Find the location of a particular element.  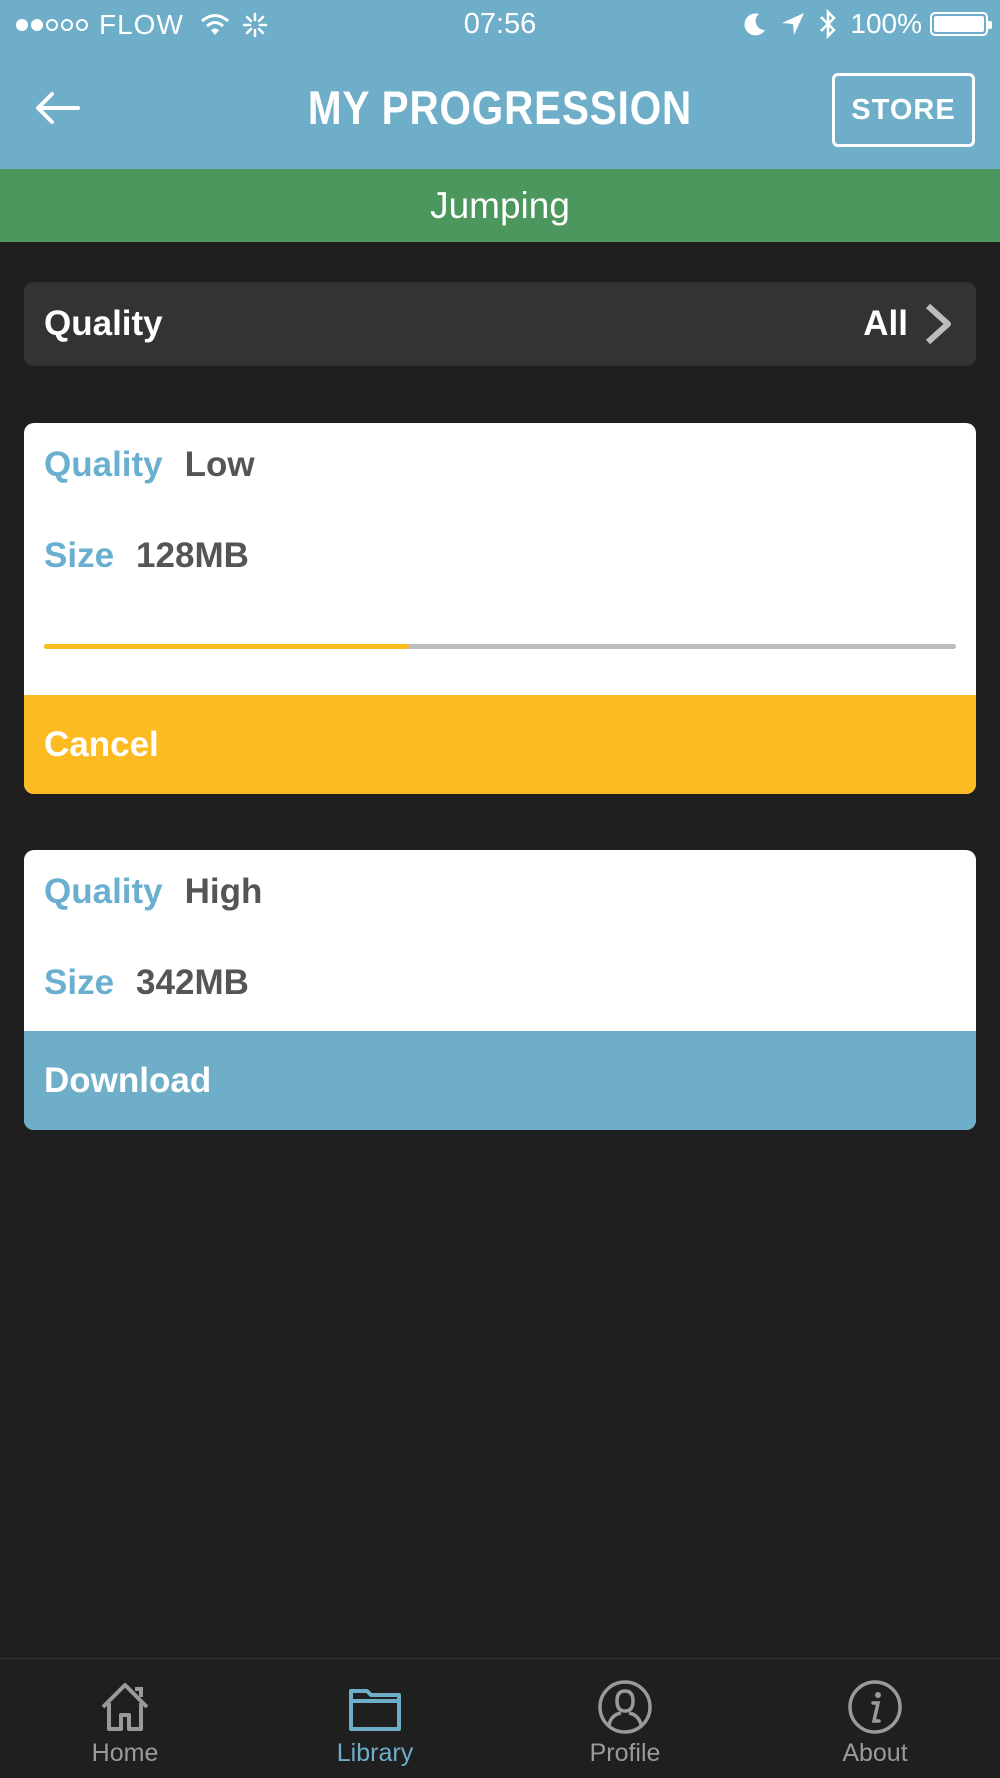

battery-percentage: 100% is located at coordinates (886, 23).